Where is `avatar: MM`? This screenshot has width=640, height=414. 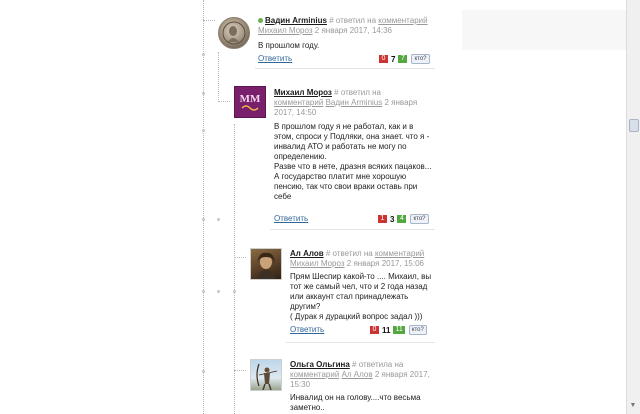
avatar: MM is located at coordinates (250, 102).